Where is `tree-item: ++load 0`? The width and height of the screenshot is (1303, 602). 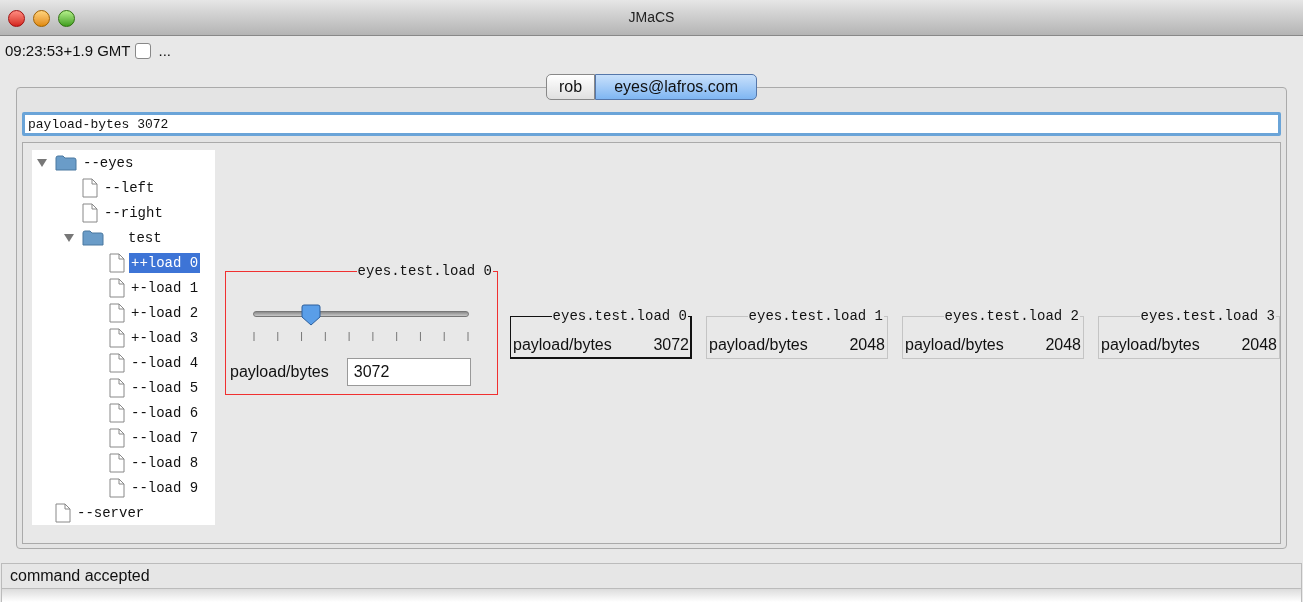
tree-item: ++load 0 is located at coordinates (165, 262).